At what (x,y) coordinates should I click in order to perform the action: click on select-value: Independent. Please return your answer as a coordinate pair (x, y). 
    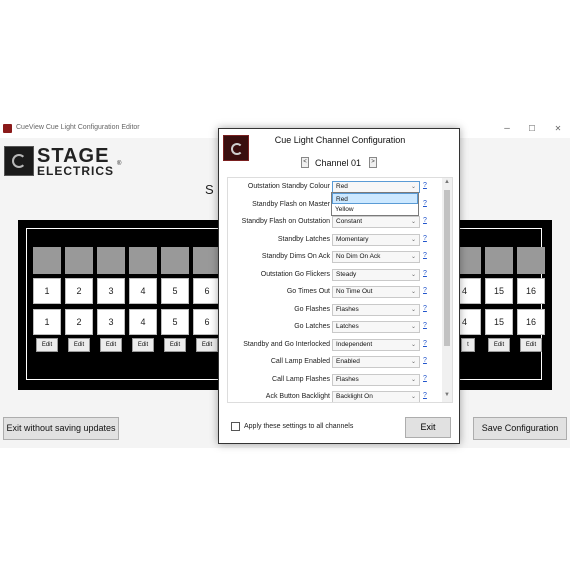
    Looking at the image, I should click on (354, 344).